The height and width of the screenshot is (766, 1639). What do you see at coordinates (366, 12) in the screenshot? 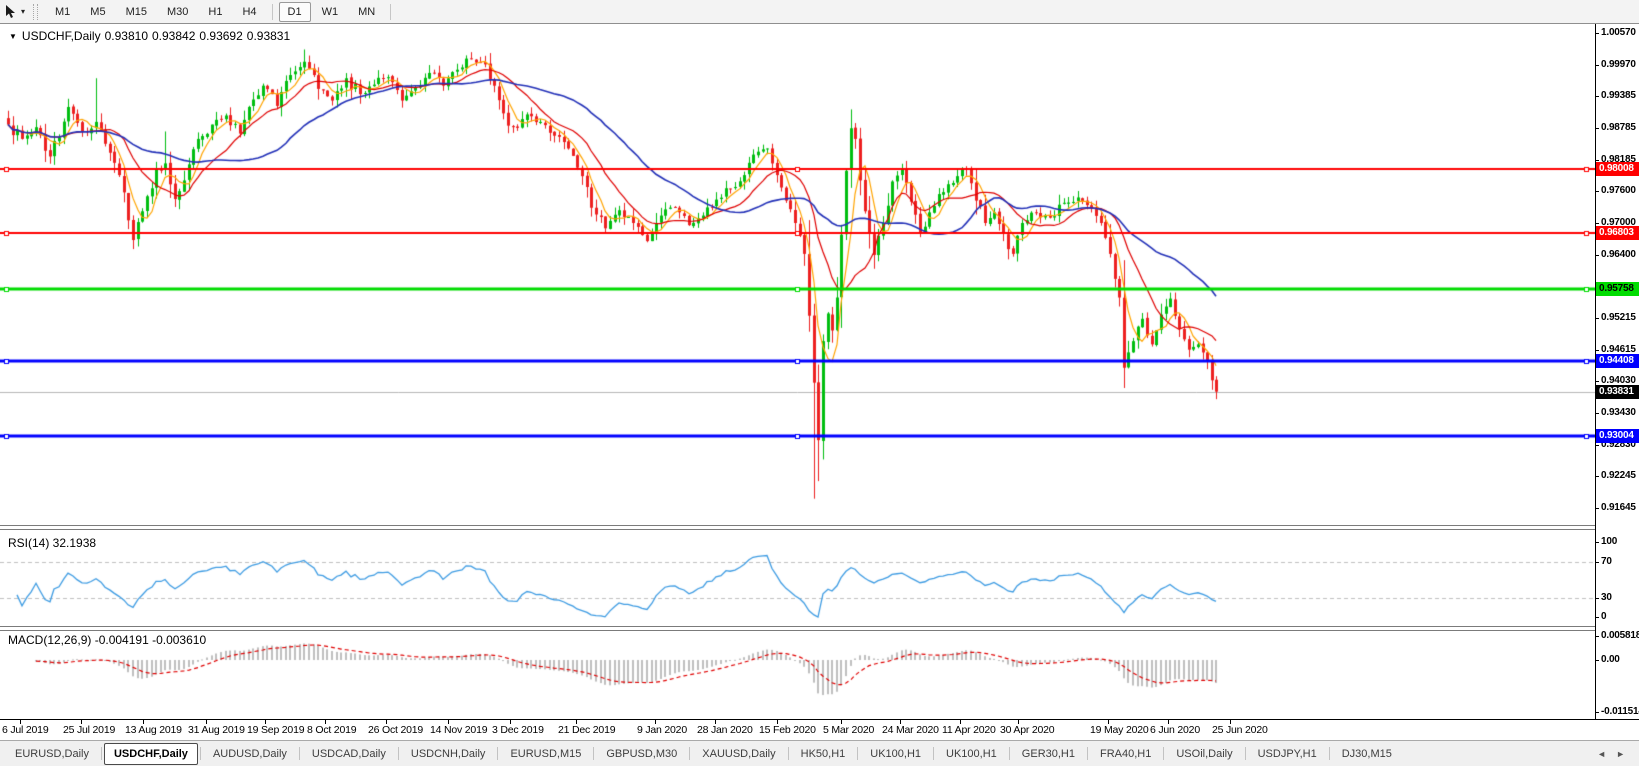
I see `timeframe-mn-button: MN` at bounding box center [366, 12].